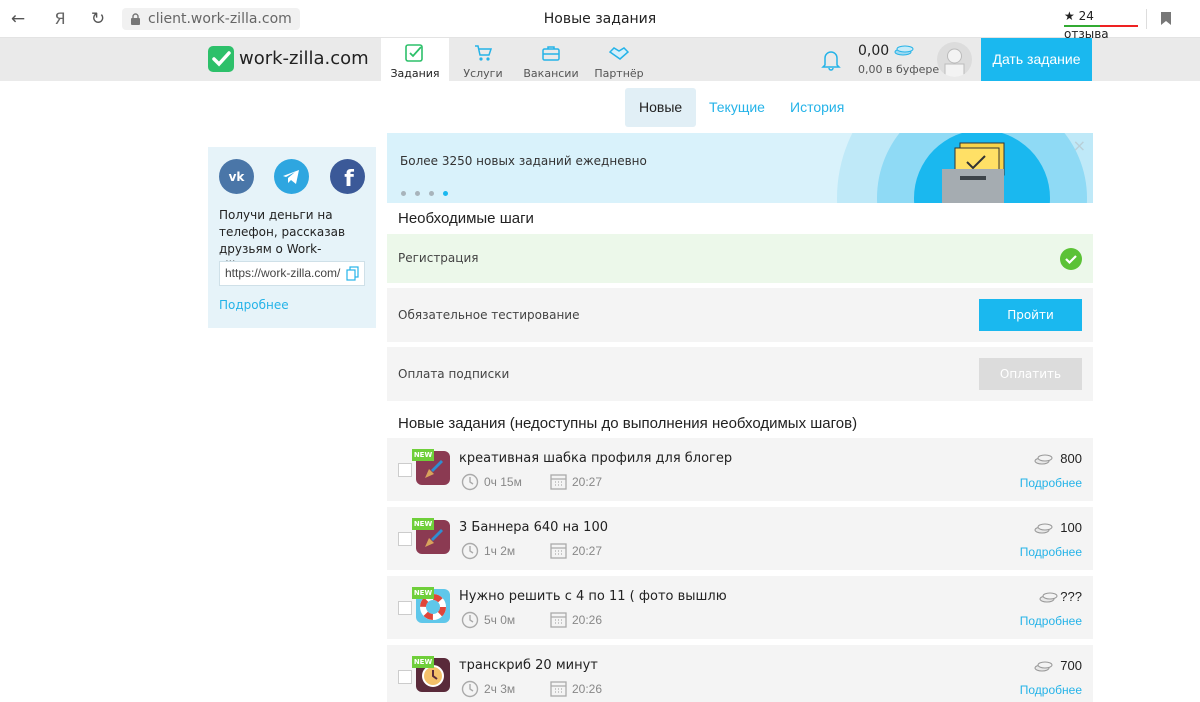 The width and height of the screenshot is (1200, 702). I want to click on step-label: Регистрация, so click(438, 258).